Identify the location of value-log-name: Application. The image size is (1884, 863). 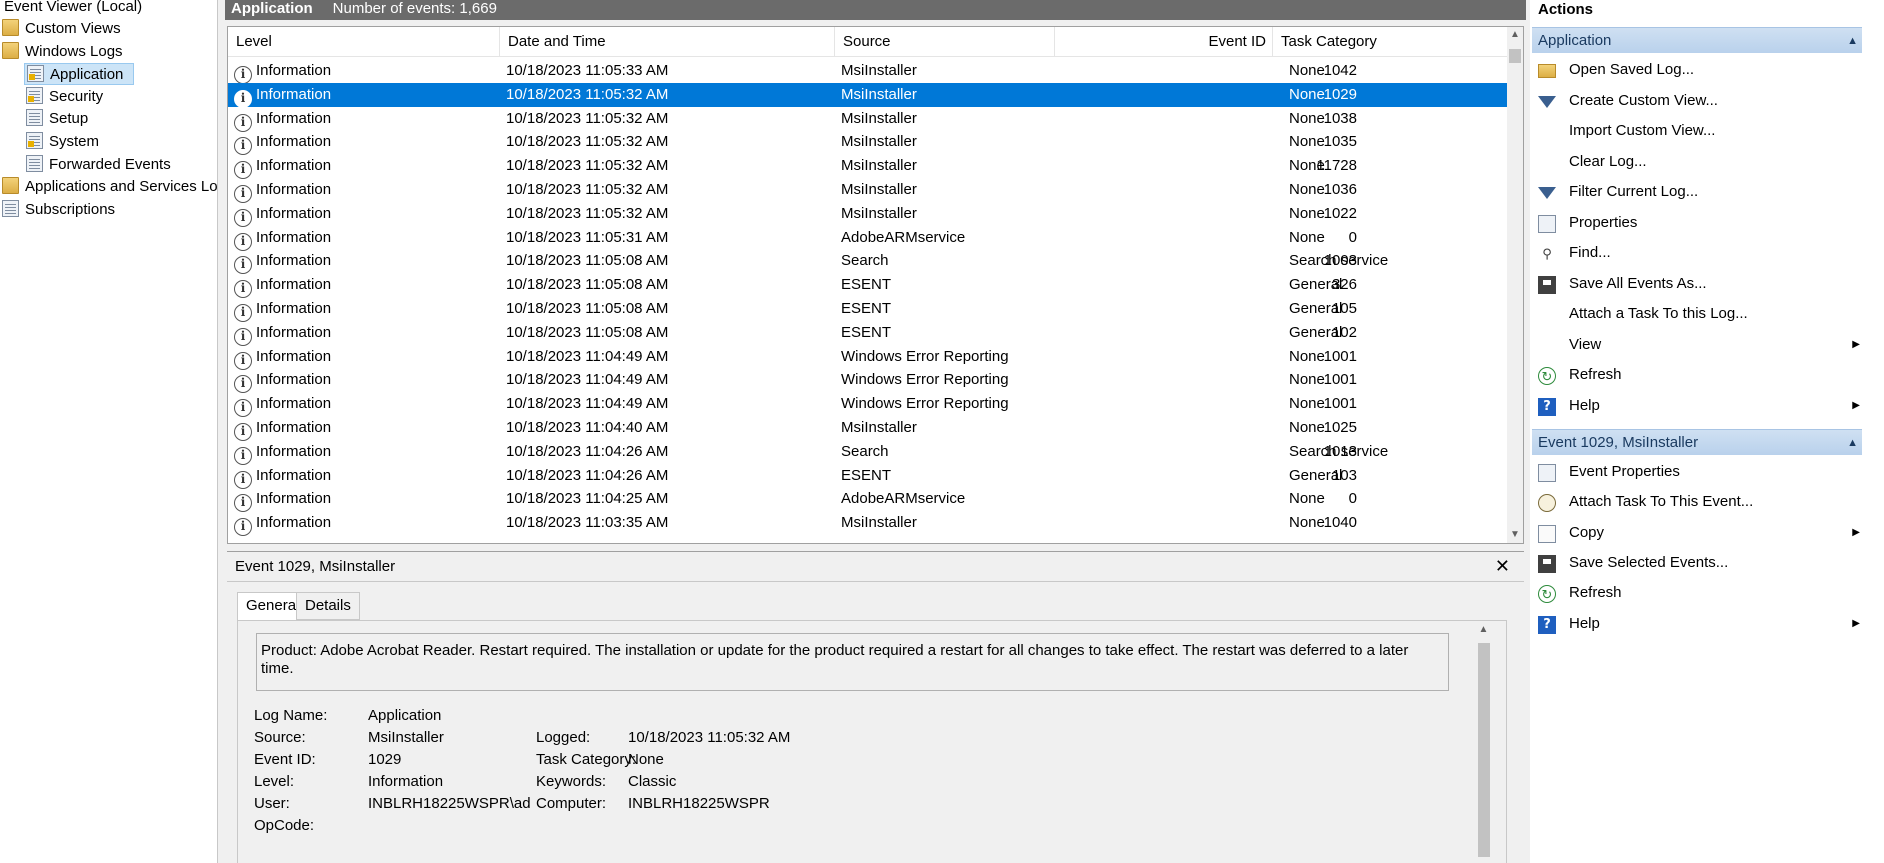
(404, 715).